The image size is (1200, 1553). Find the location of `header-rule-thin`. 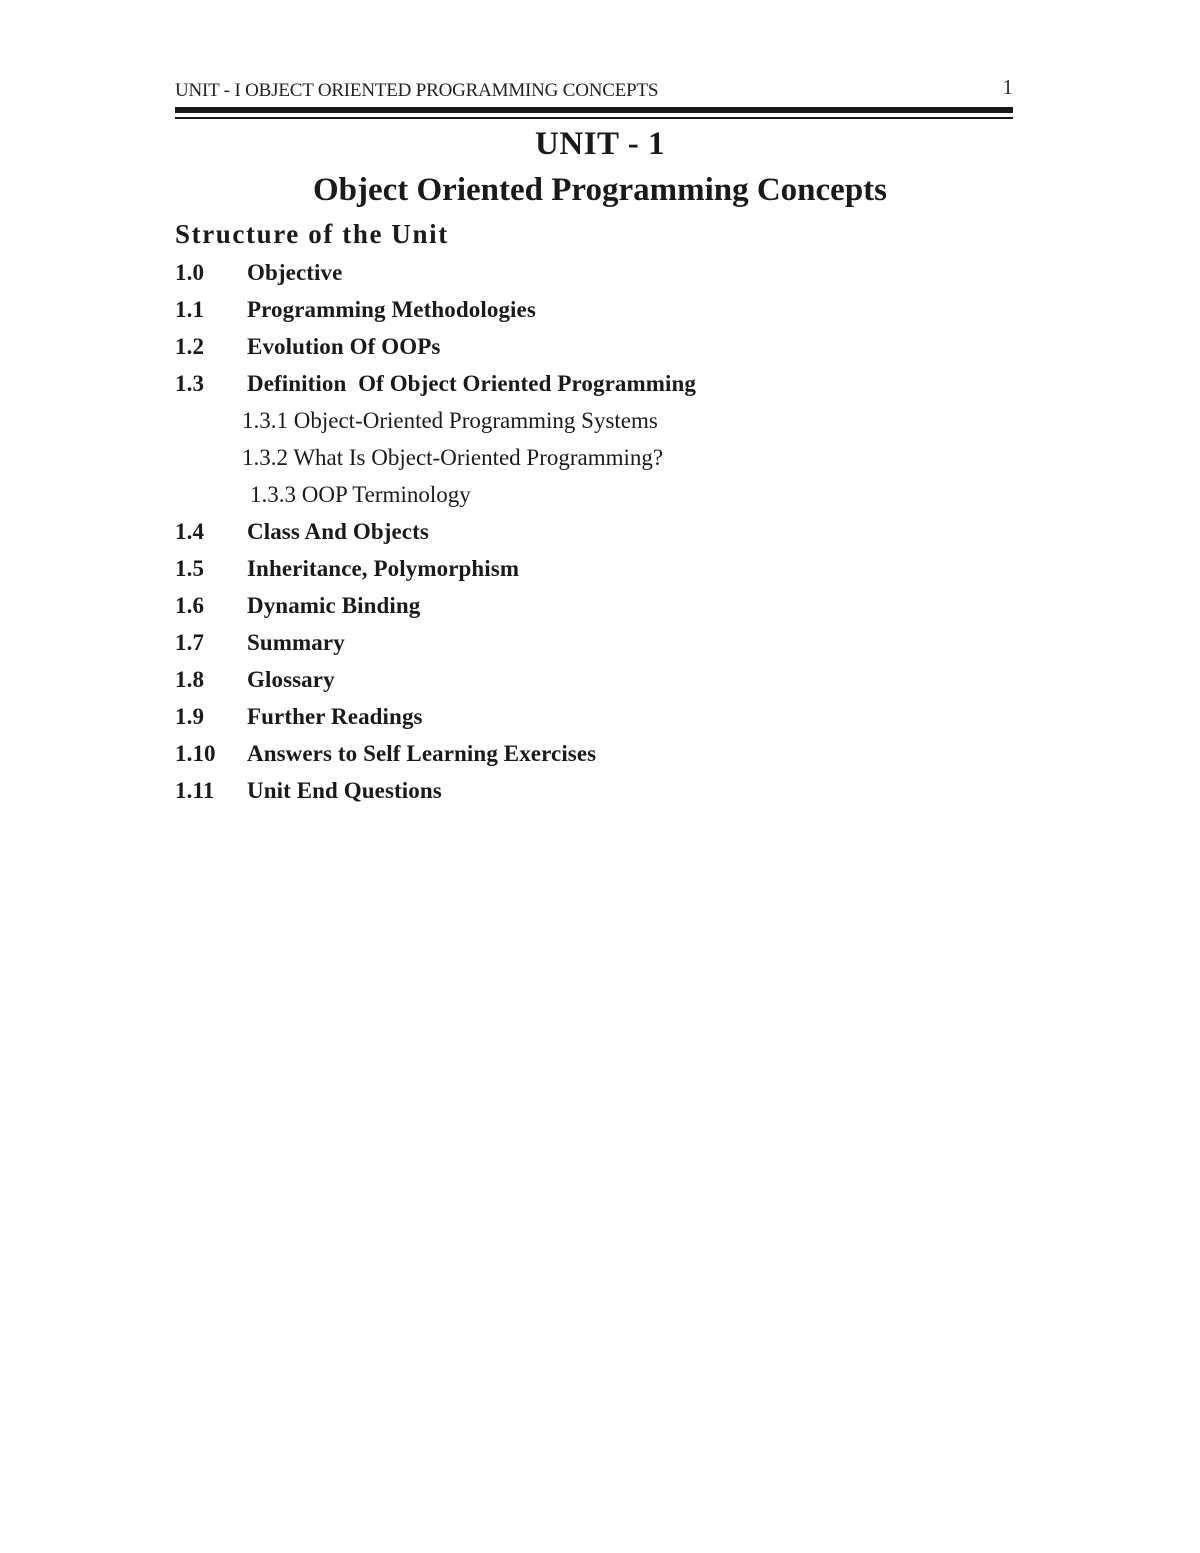

header-rule-thin is located at coordinates (594, 118).